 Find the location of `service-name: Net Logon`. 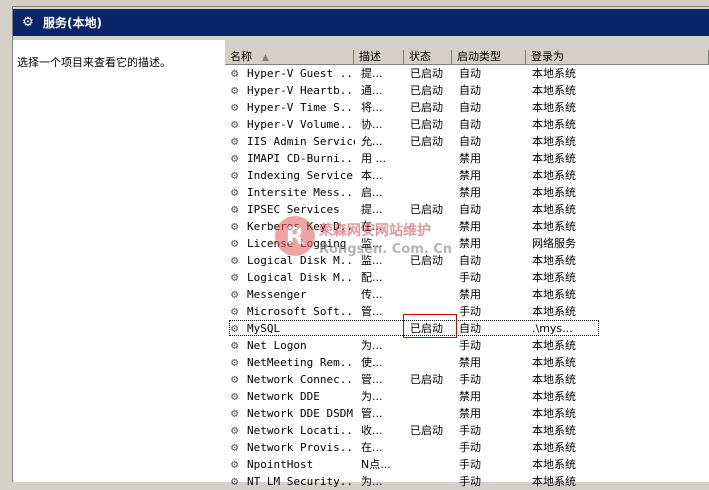

service-name: Net Logon is located at coordinates (277, 345).